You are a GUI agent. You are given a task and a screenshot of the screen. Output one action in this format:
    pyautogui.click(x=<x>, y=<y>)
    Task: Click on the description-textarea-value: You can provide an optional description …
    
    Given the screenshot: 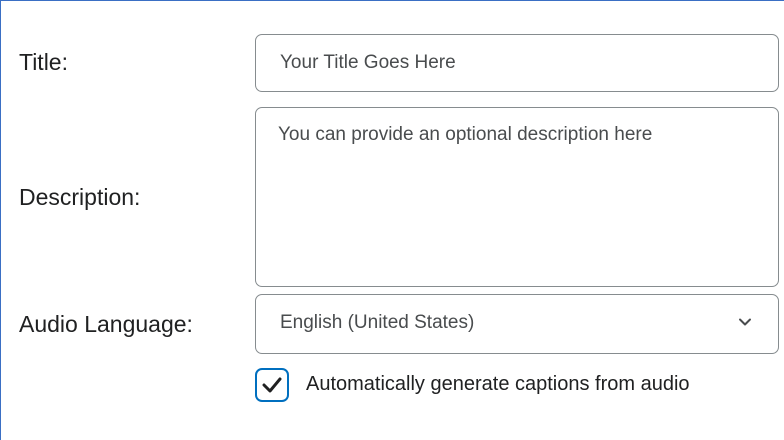 What is the action you would take?
    pyautogui.click(x=465, y=134)
    